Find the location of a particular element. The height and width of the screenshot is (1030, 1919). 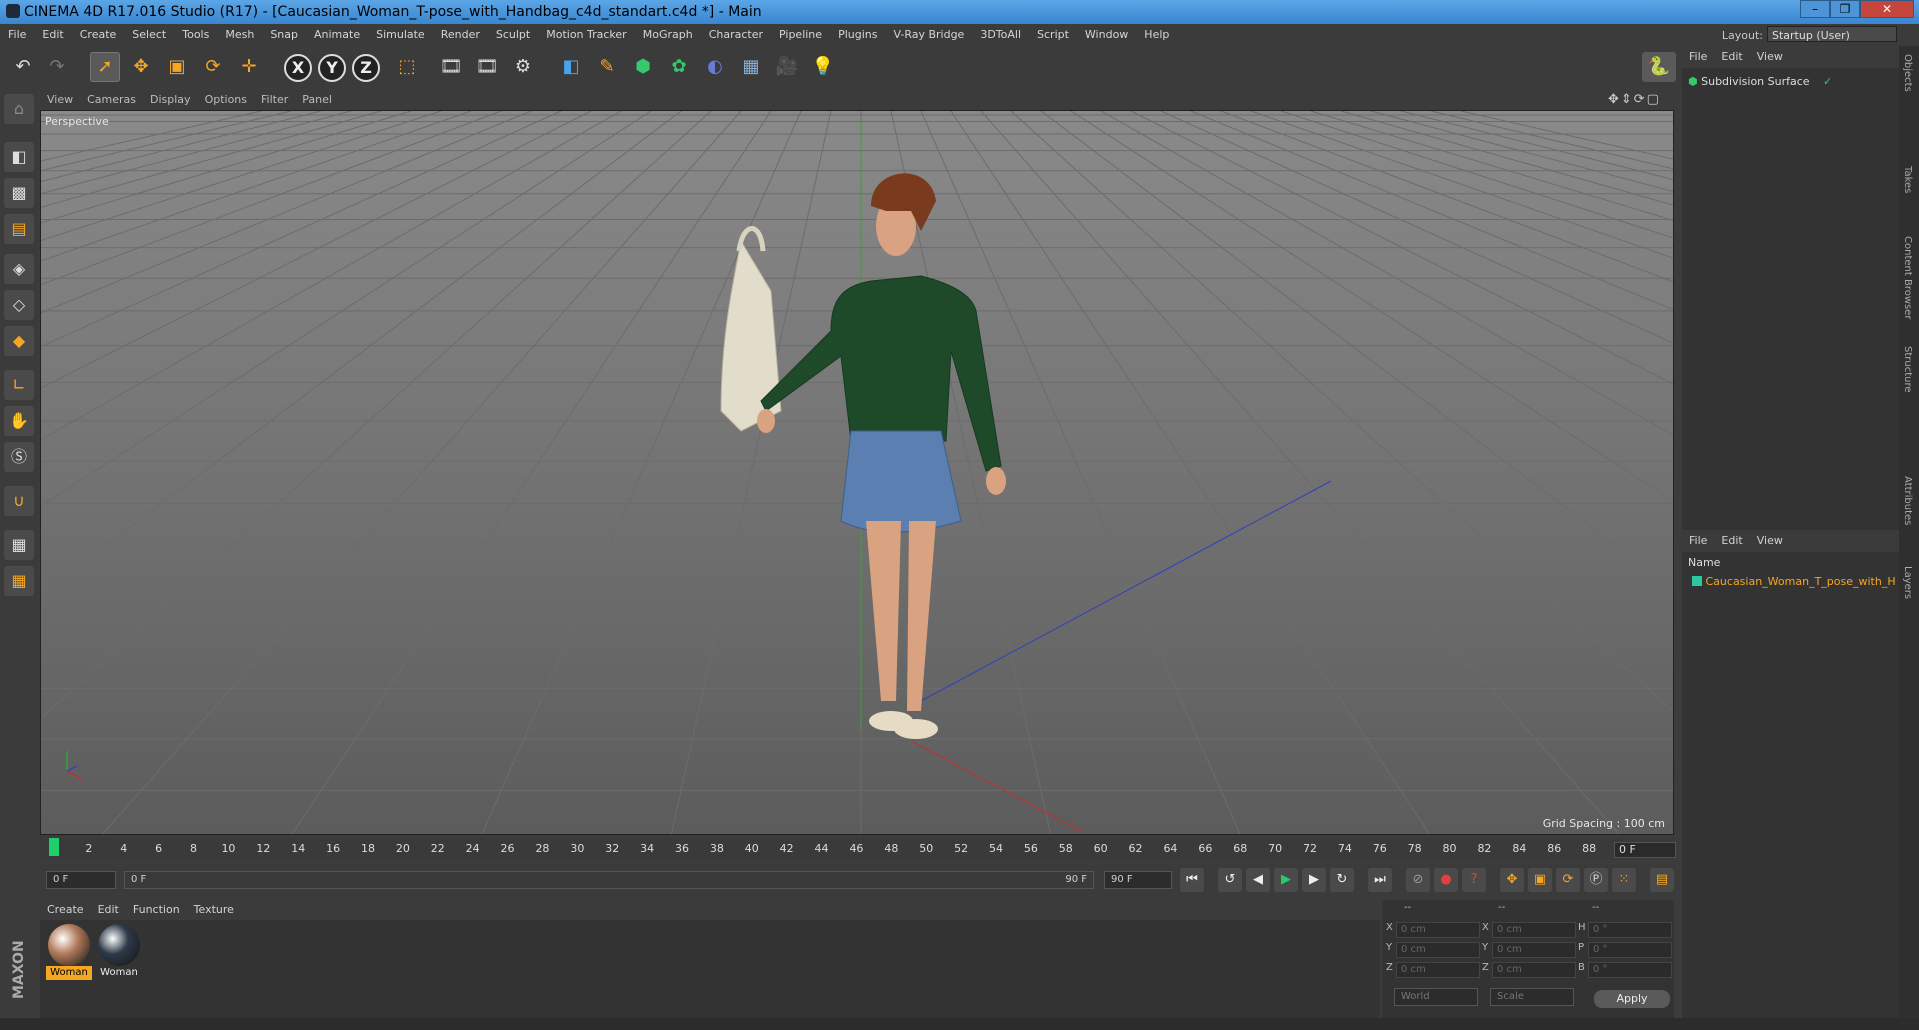

menu-item: File is located at coordinates (17, 35).